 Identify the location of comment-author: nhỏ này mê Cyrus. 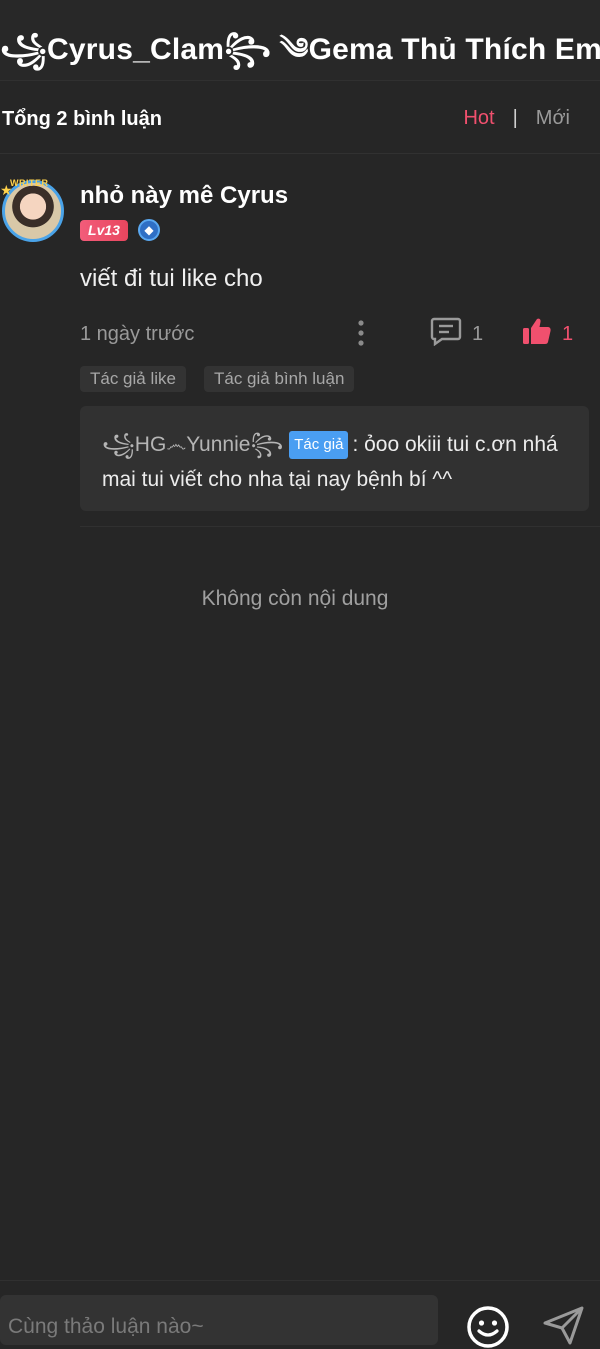
(184, 196).